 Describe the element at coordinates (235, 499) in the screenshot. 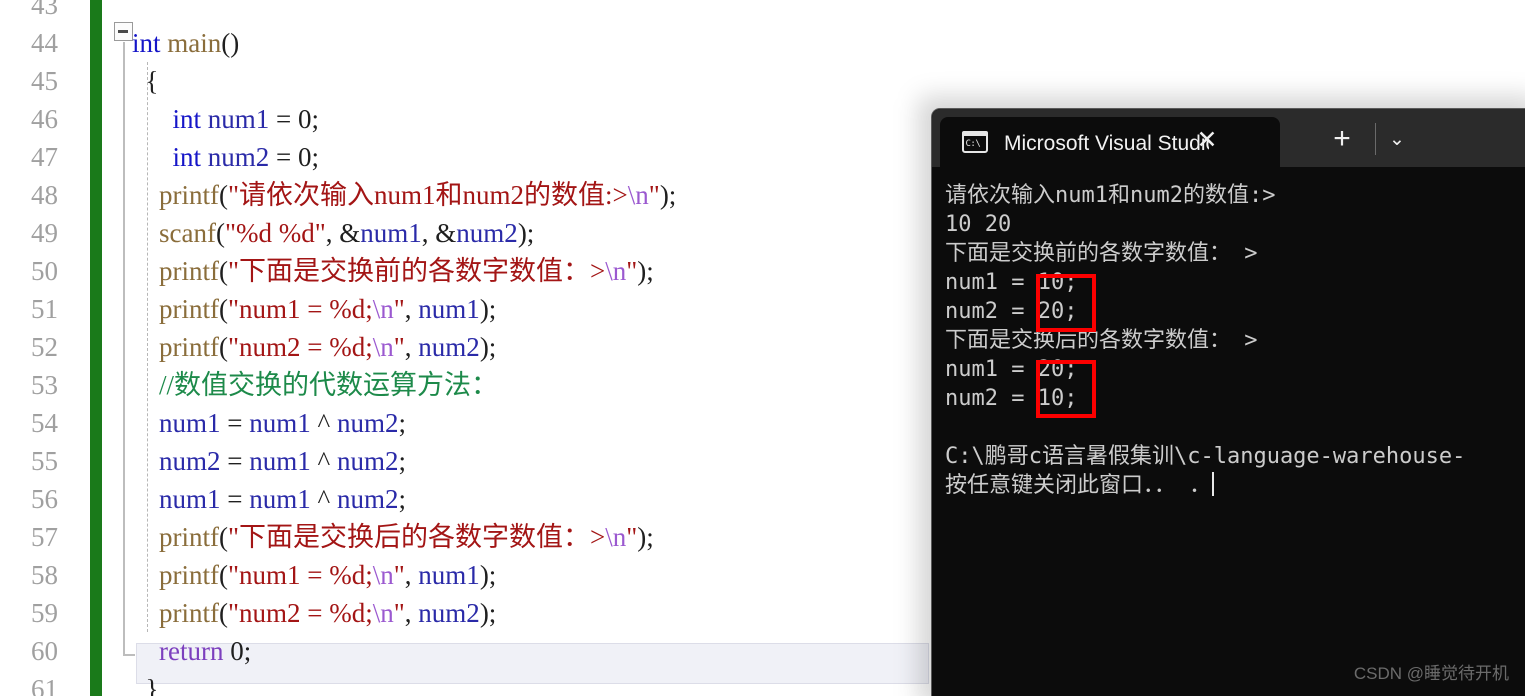

I see `code-token: =` at that location.